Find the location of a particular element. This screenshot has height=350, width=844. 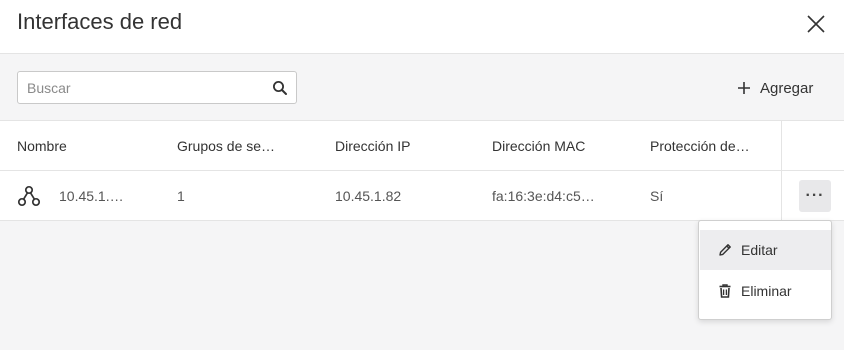

pencil-icon is located at coordinates (725, 250).